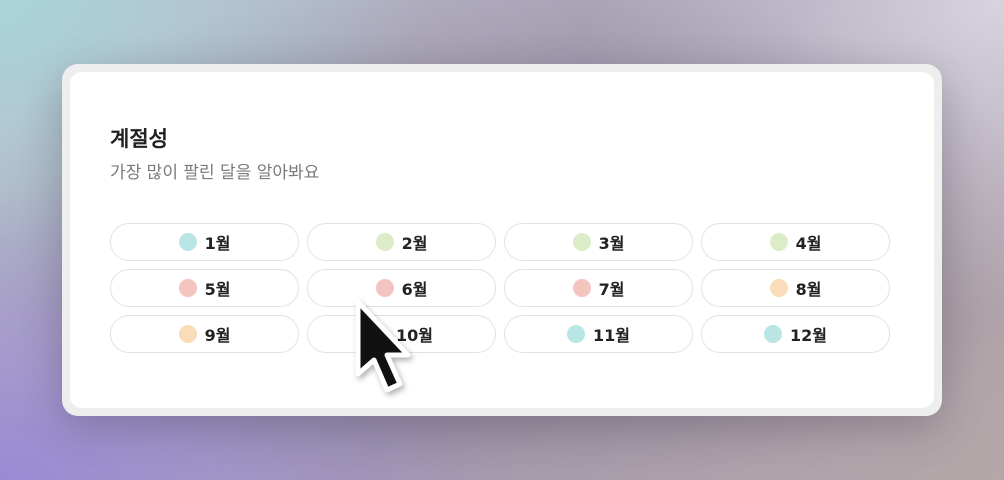 The image size is (1004, 480). I want to click on month-pill-4: 4월, so click(795, 242).